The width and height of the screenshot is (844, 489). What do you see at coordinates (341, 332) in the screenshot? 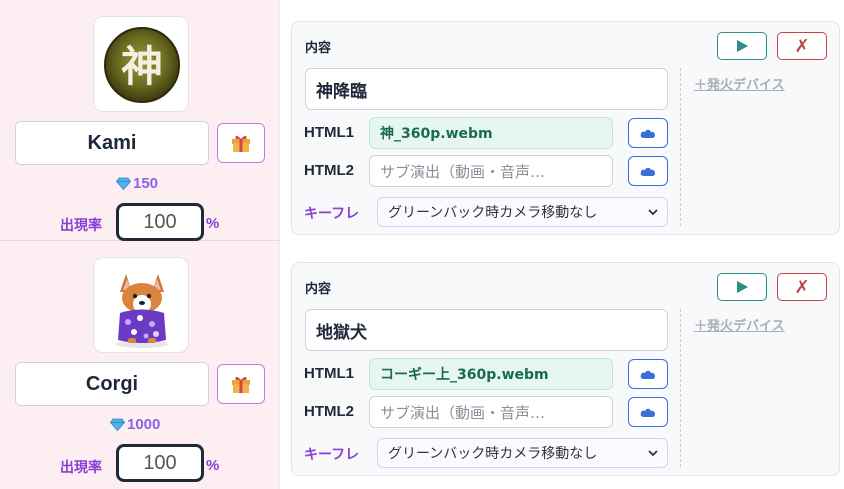
I see `content-value: 地獄犬` at bounding box center [341, 332].